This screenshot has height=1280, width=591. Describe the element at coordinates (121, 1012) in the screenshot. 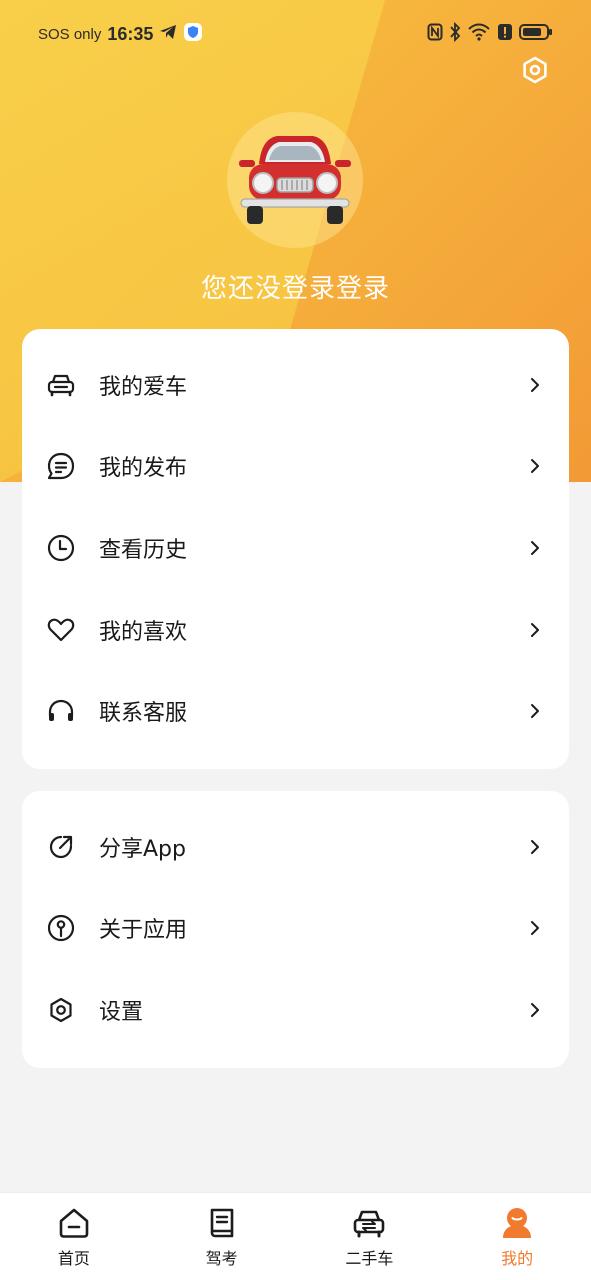

I see `menu-item-label: 设置` at that location.